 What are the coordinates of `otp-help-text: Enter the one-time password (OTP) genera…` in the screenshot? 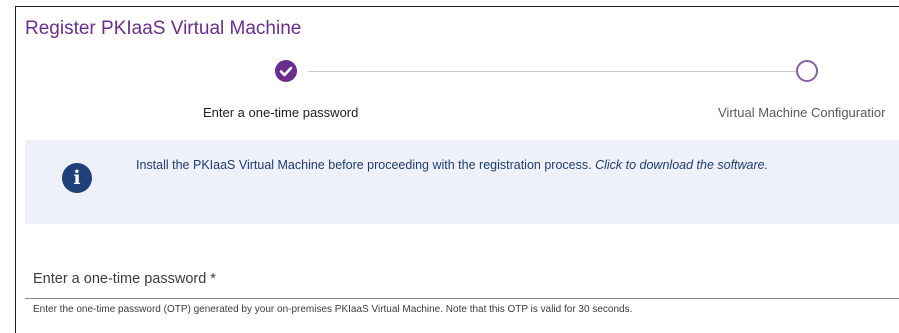 It's located at (333, 309).